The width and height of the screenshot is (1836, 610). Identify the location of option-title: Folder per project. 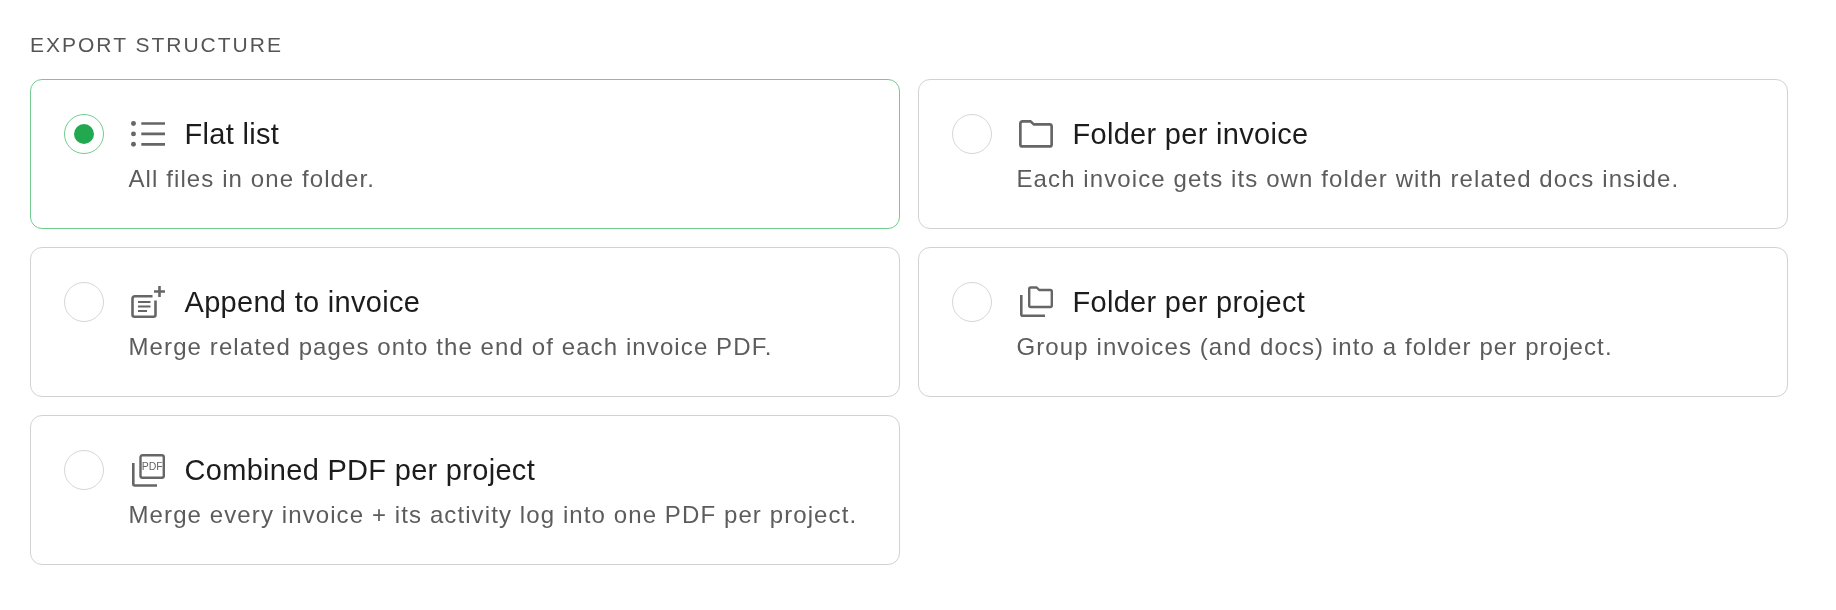
(1189, 302).